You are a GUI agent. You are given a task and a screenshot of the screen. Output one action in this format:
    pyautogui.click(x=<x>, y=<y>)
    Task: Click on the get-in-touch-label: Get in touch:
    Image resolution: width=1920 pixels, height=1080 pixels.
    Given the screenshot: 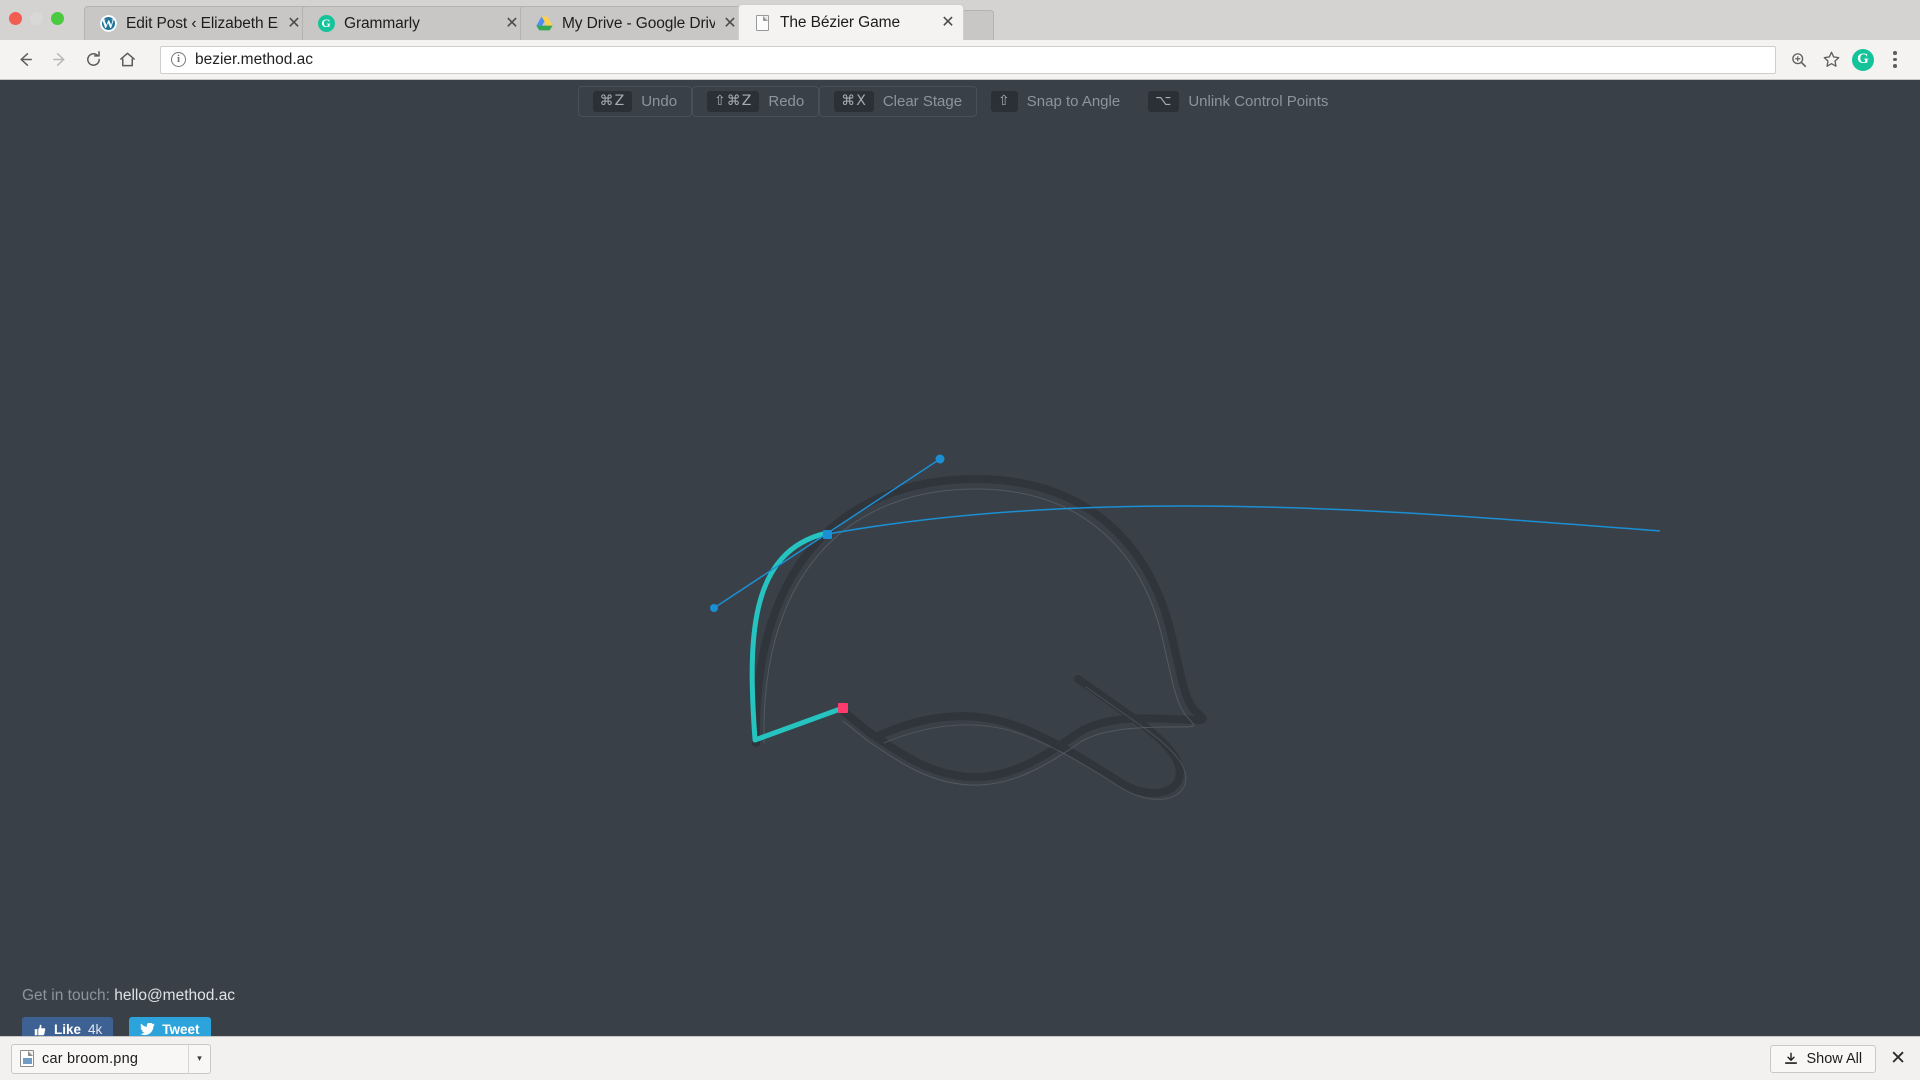 What is the action you would take?
    pyautogui.click(x=66, y=995)
    